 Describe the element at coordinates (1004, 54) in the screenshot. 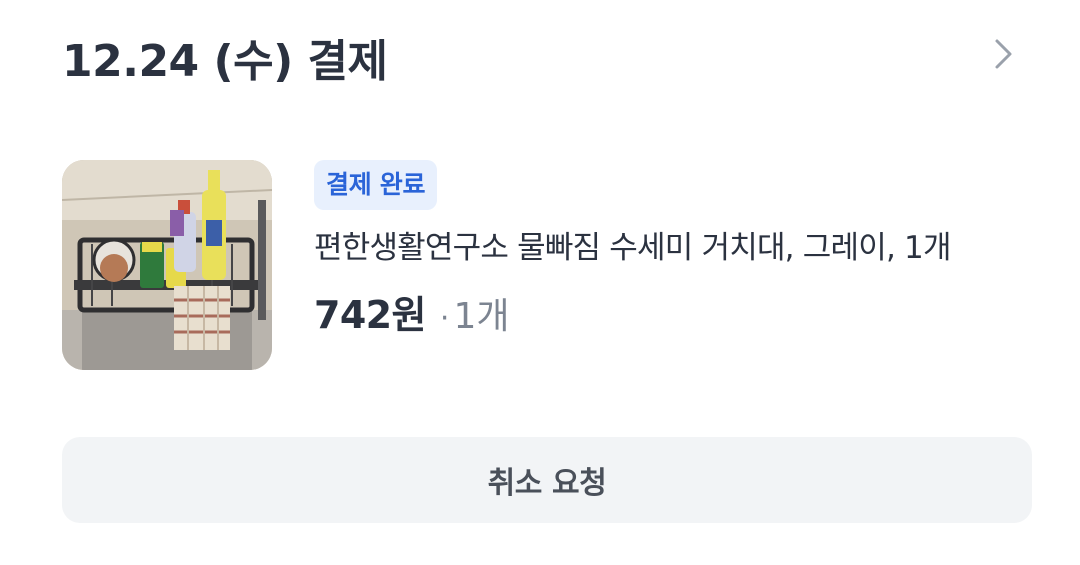

I see `chevron-right-icon` at that location.